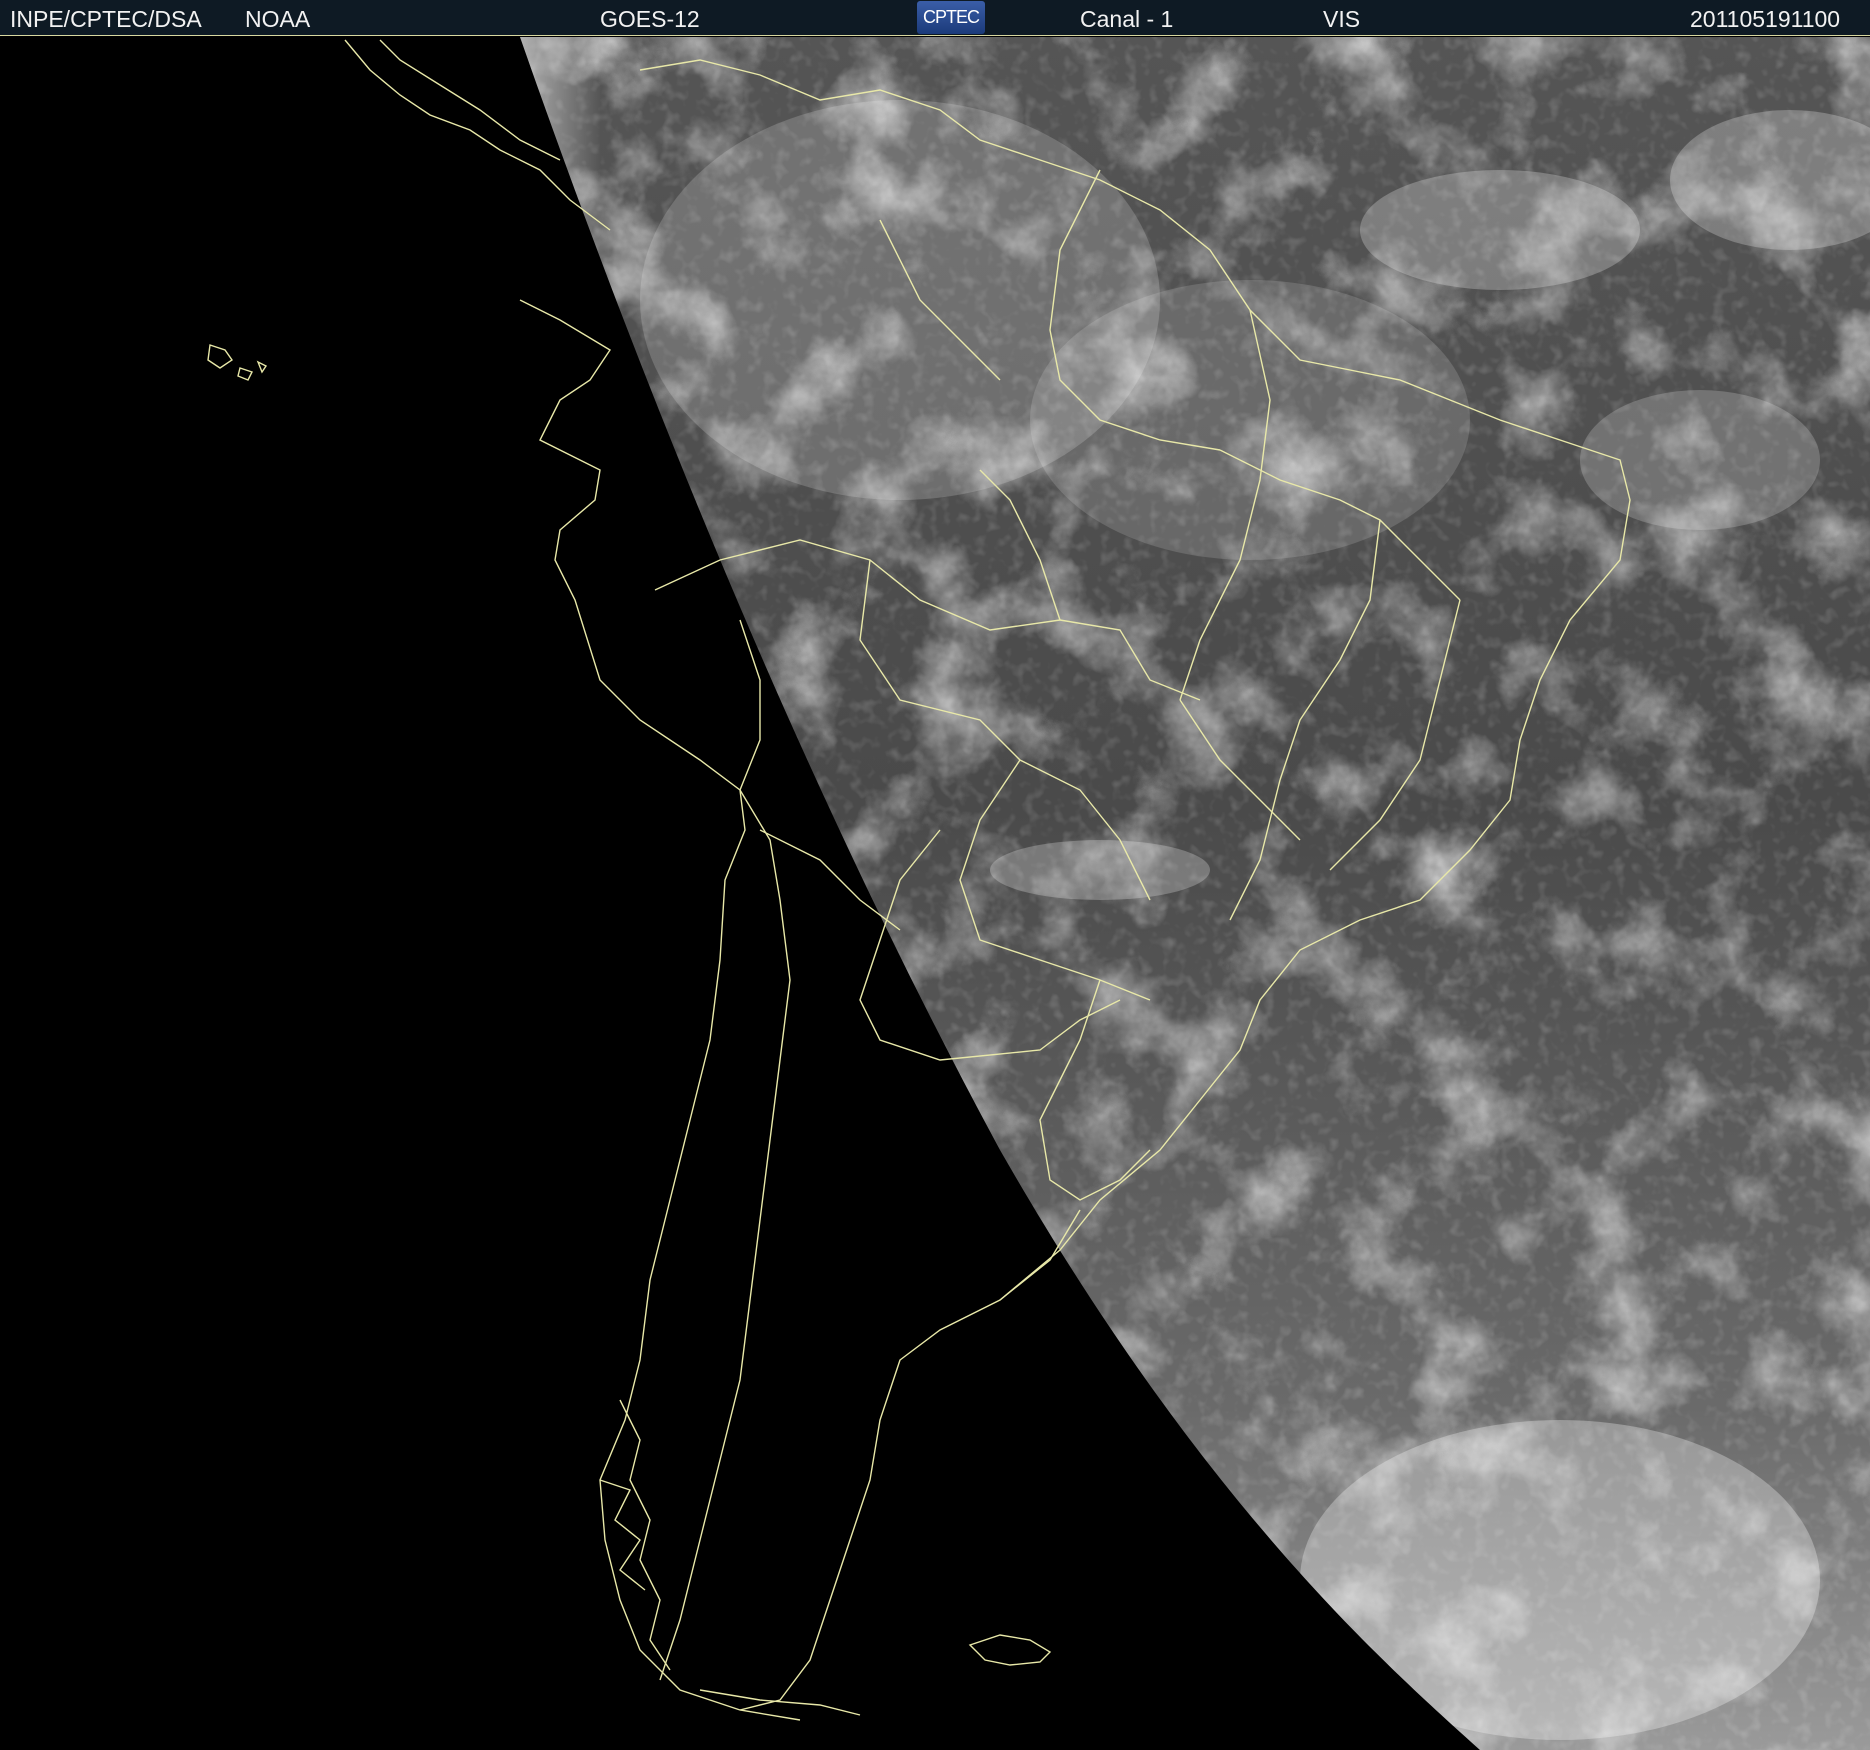  What do you see at coordinates (1765, 19) in the screenshot?
I see `timestamp-label: 201105191100` at bounding box center [1765, 19].